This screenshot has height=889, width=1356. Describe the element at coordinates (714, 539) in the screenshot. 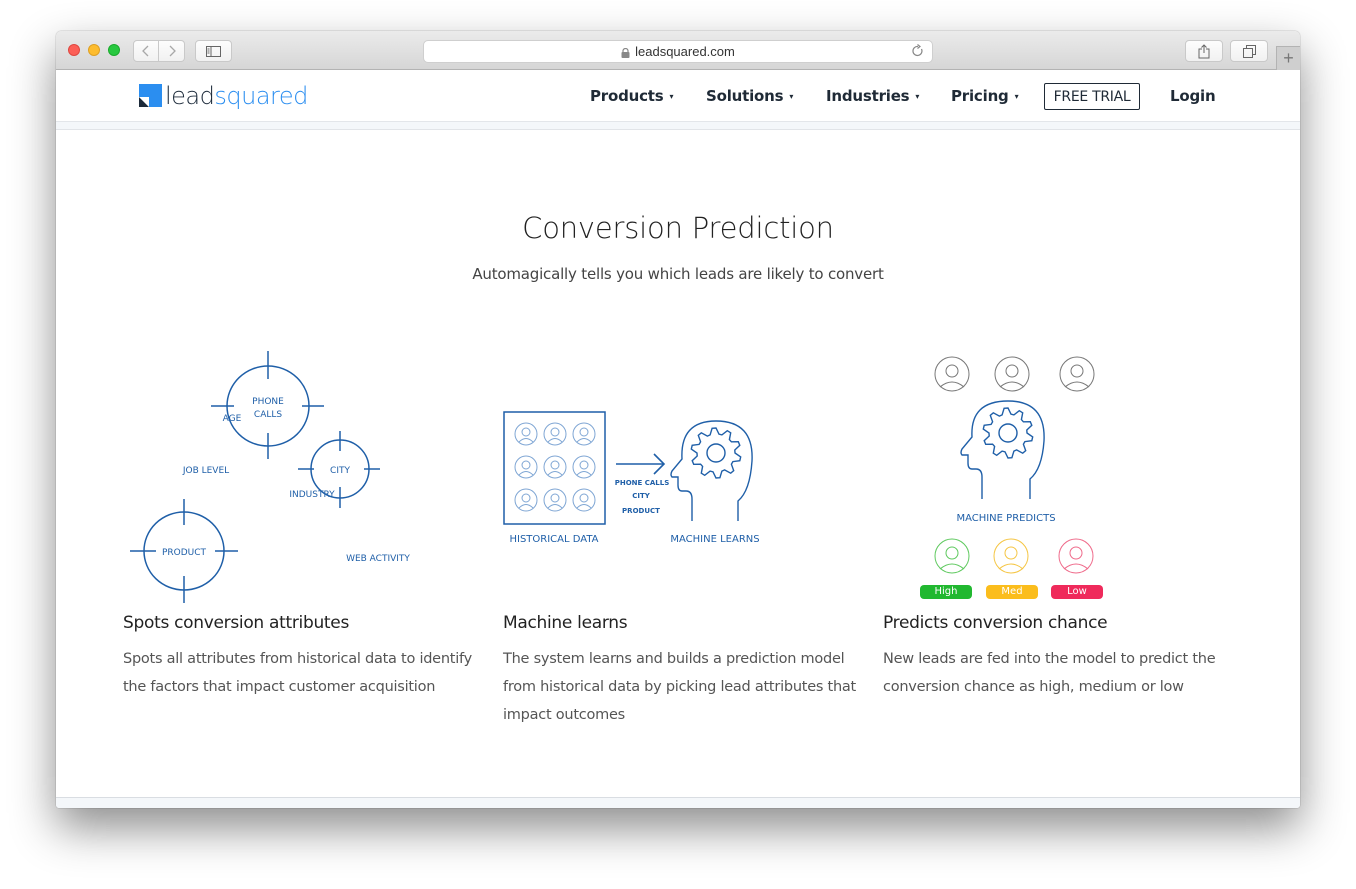

I see `machine-learns-caption: MACHINE LEARNS` at that location.